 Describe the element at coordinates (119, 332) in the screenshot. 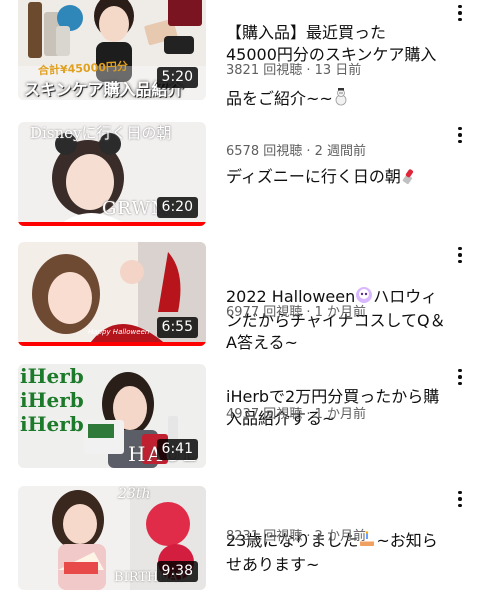

I see `thumbnail-caption-top: Happy Halloween` at that location.